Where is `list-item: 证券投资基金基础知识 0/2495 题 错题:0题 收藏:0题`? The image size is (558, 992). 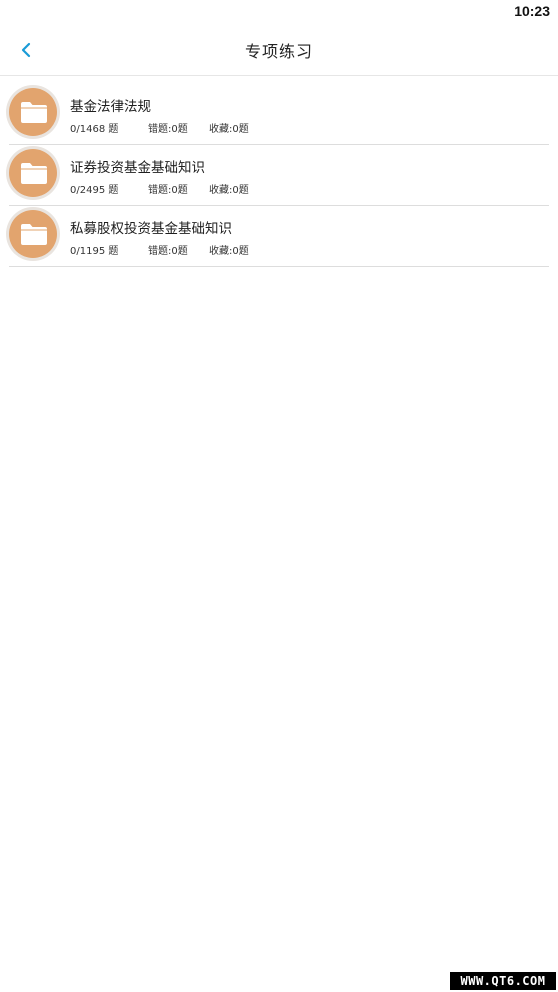
list-item: 证券投资基金基础知识 0/2495 题 错题:0题 收藏:0题 is located at coordinates (279, 175).